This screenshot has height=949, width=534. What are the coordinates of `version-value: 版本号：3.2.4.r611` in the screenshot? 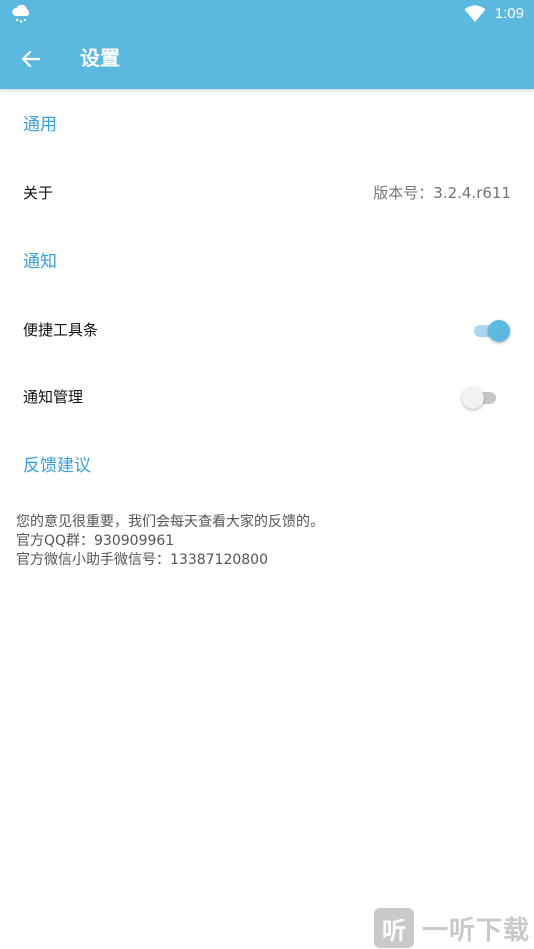 It's located at (442, 193).